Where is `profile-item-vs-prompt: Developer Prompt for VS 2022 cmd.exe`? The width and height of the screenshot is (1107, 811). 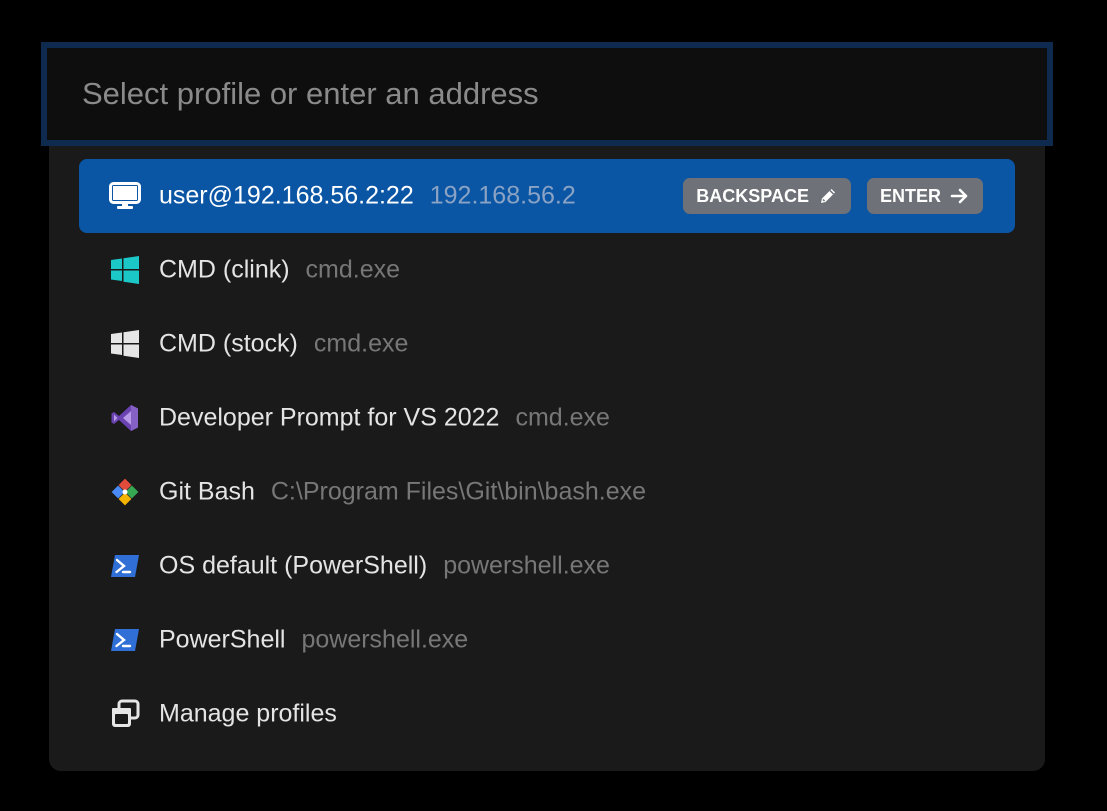 profile-item-vs-prompt: Developer Prompt for VS 2022 cmd.exe is located at coordinates (547, 418).